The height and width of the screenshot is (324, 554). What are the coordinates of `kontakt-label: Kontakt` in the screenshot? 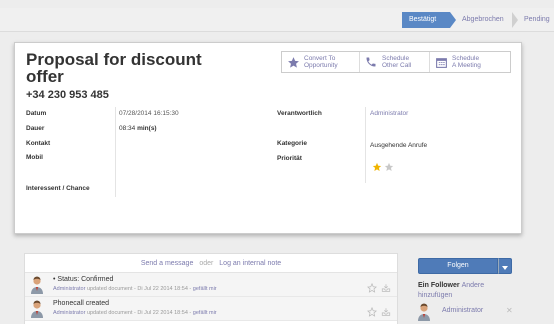 It's located at (38, 143).